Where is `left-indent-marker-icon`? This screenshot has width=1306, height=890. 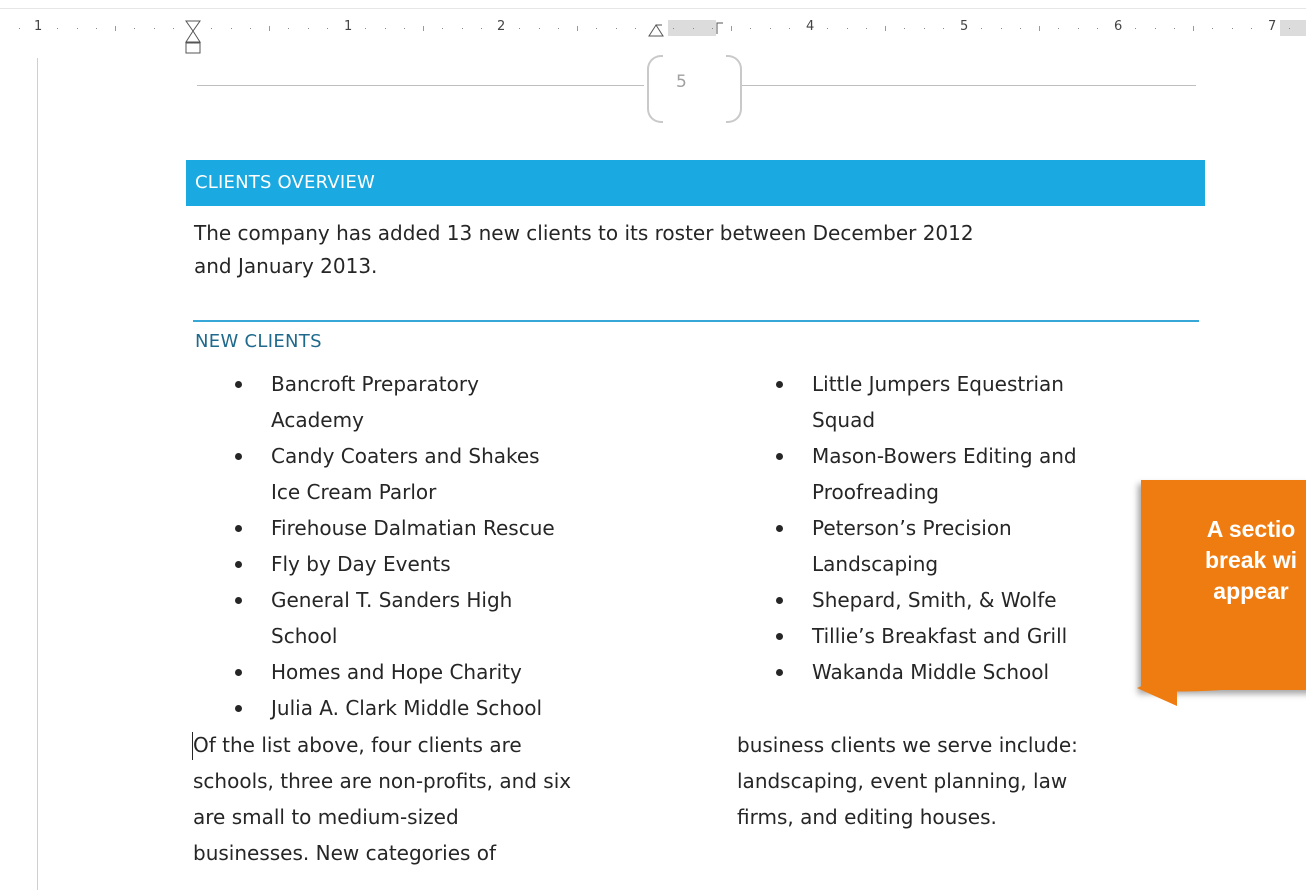
left-indent-marker-icon is located at coordinates (193, 38).